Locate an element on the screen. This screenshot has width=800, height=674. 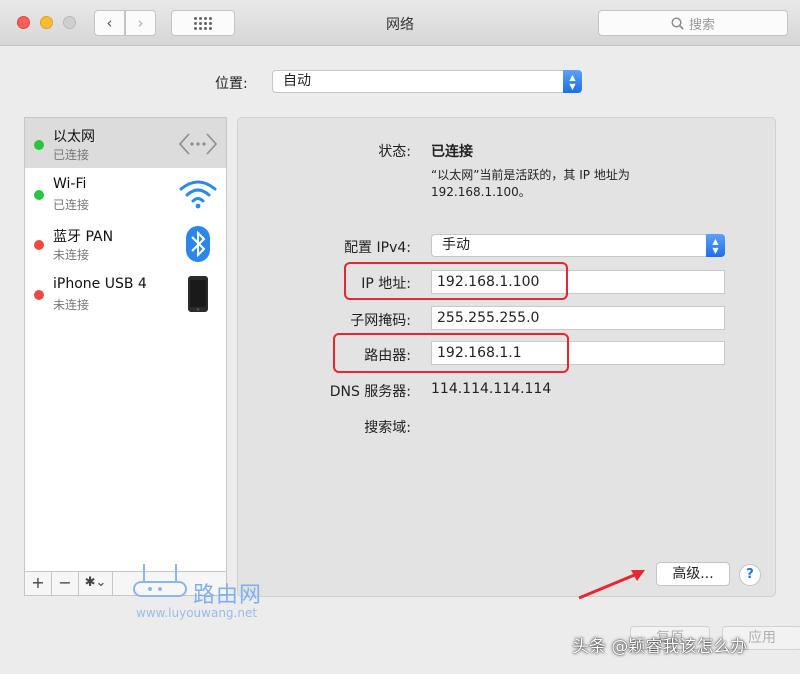
configure-ipv4-label: 配置 IPv4: is located at coordinates (377, 248).